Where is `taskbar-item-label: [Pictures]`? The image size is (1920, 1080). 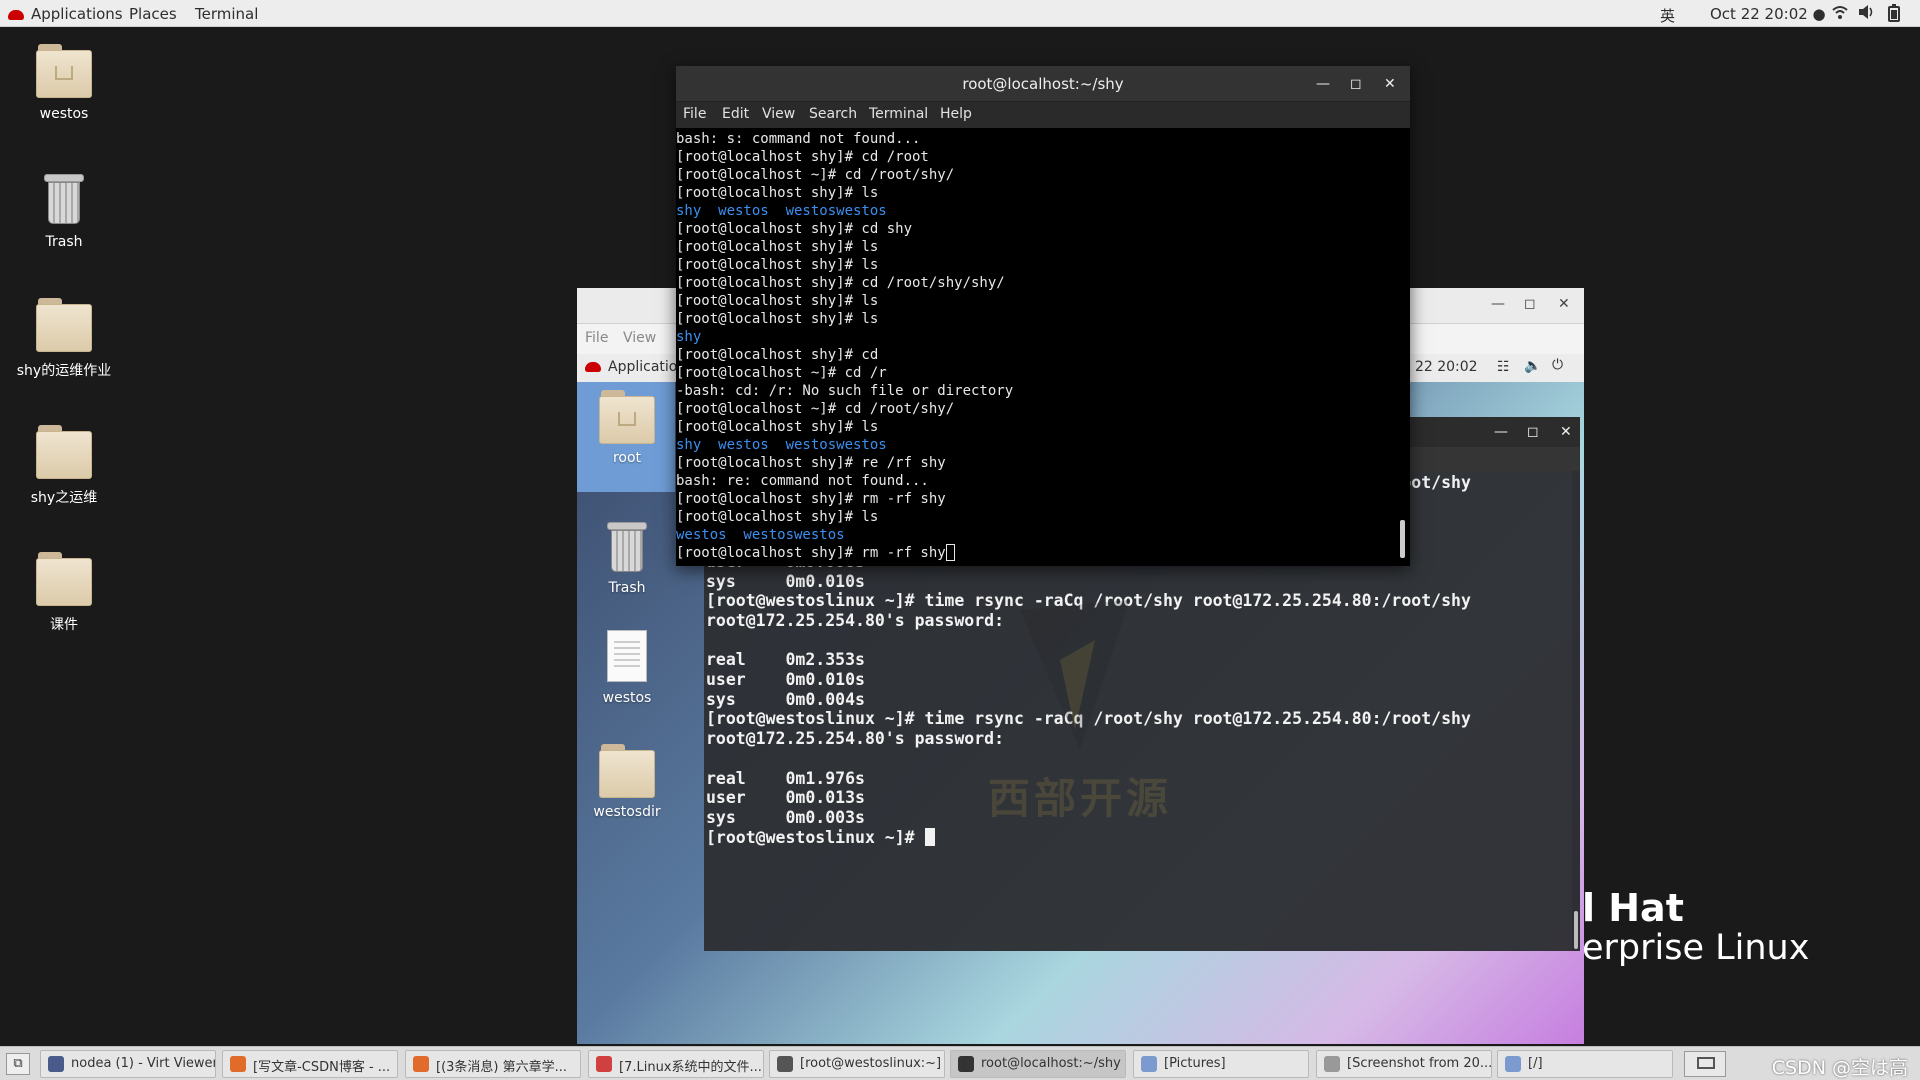 taskbar-item-label: [Pictures] is located at coordinates (1195, 1063).